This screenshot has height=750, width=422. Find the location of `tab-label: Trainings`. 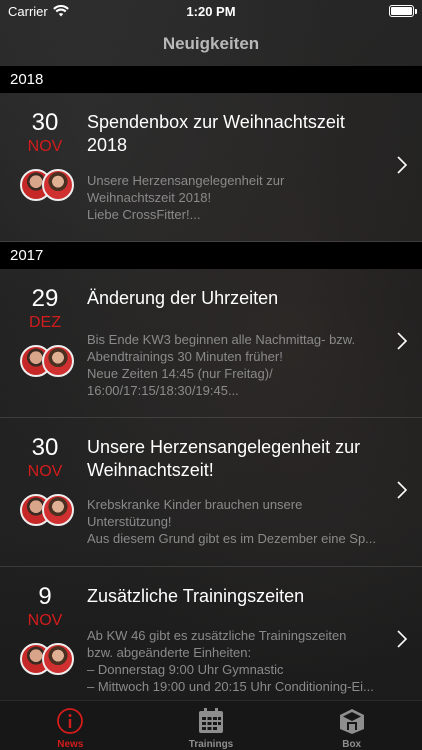

tab-label: Trainings is located at coordinates (211, 744).